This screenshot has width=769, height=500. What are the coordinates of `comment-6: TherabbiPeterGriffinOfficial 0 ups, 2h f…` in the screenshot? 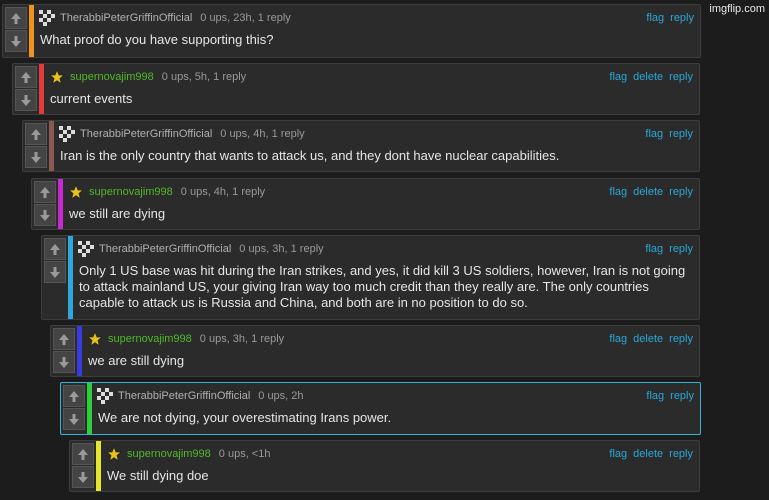 It's located at (380, 408).